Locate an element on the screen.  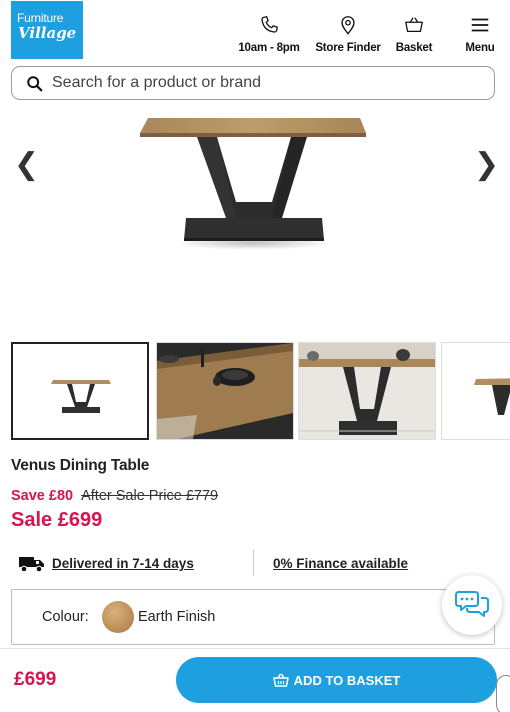
scroll-edge-handle is located at coordinates (503, 693).